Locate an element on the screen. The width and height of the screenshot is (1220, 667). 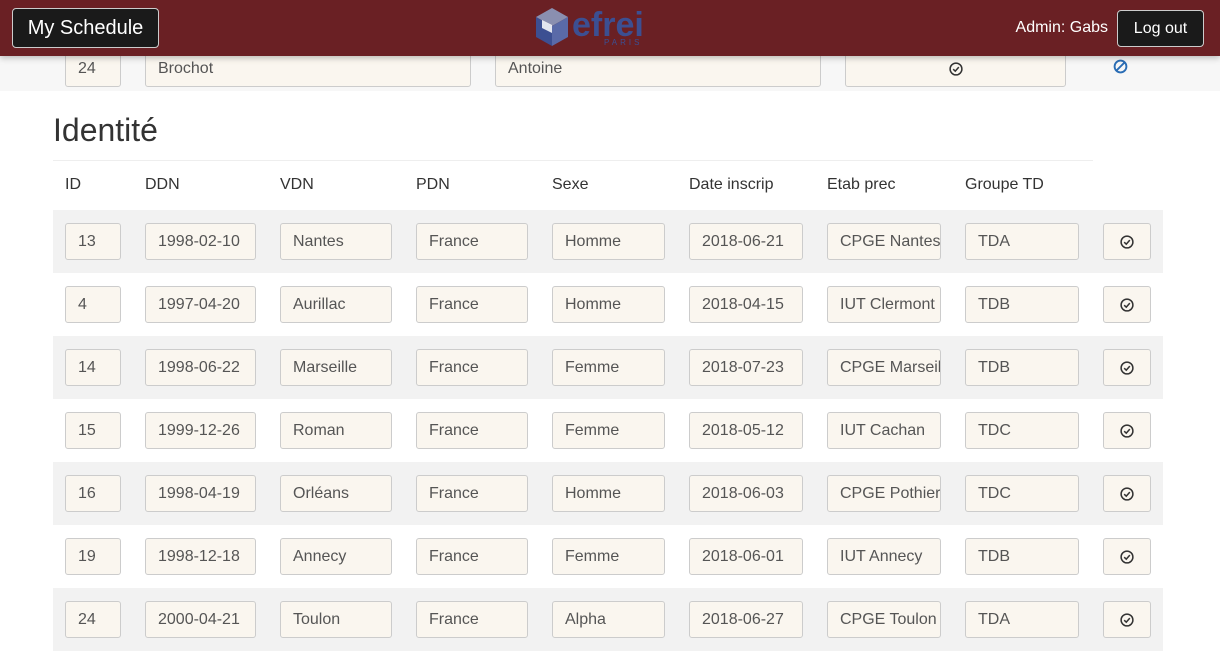
sexe-field: Alpha is located at coordinates (608, 619).